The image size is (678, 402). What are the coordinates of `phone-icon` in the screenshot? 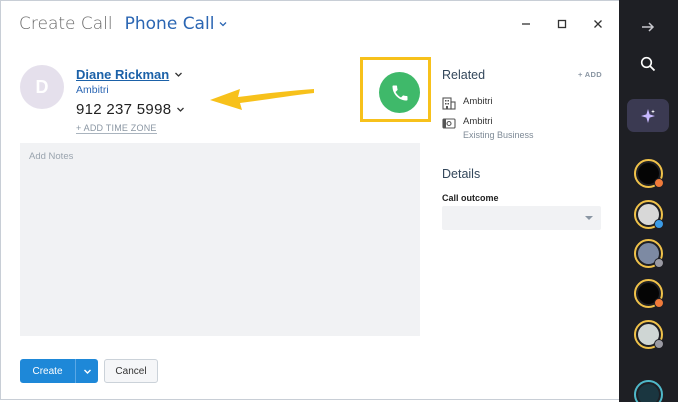 It's located at (399, 92).